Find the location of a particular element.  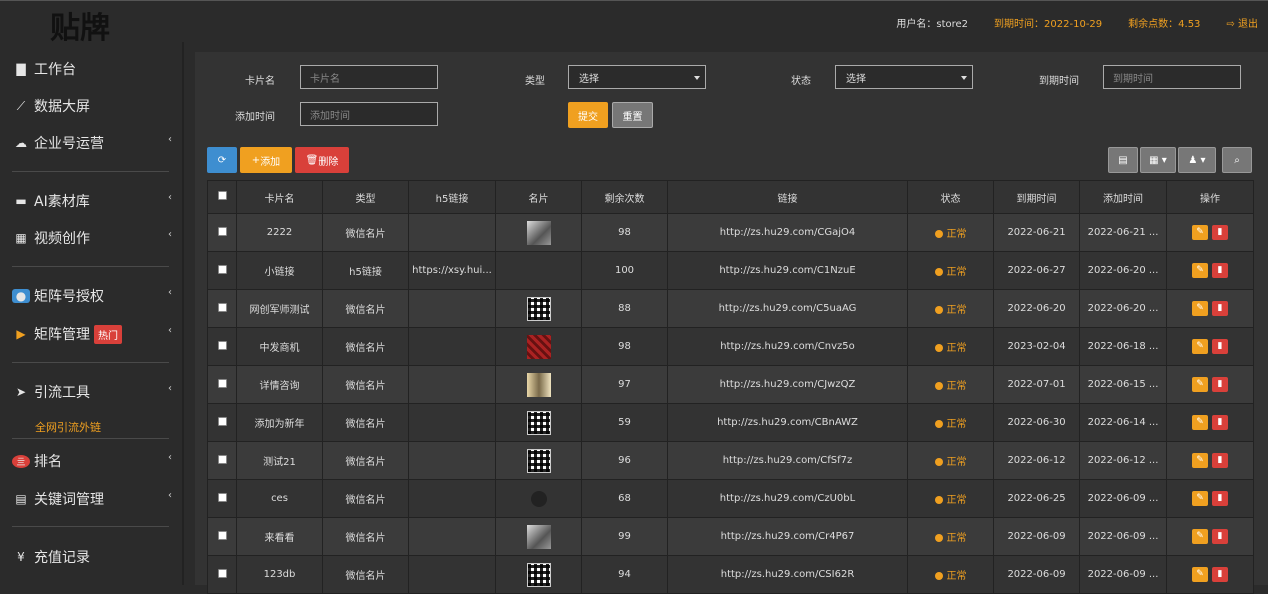

select-all-cell is located at coordinates (222, 197).